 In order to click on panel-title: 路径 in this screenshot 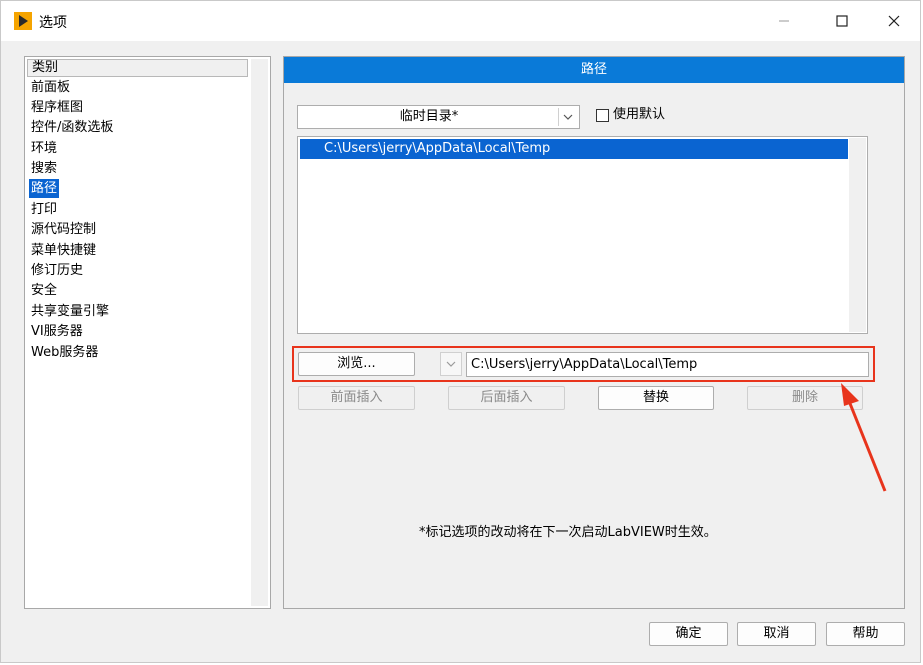, I will do `click(594, 70)`.